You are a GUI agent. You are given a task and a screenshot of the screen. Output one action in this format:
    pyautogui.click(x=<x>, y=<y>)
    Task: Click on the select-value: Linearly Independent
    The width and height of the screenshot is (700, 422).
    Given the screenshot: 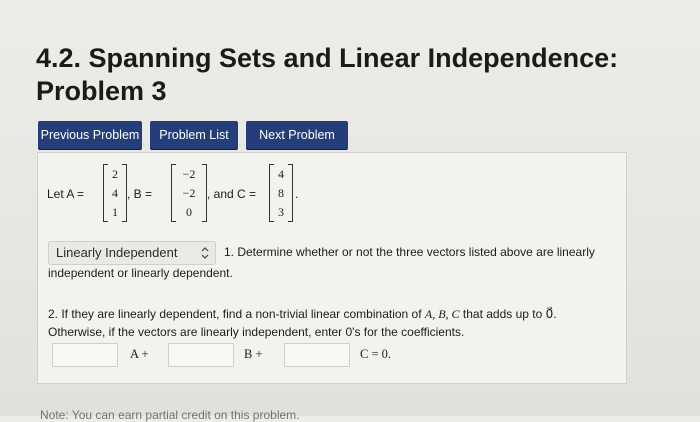 What is the action you would take?
    pyautogui.click(x=117, y=252)
    